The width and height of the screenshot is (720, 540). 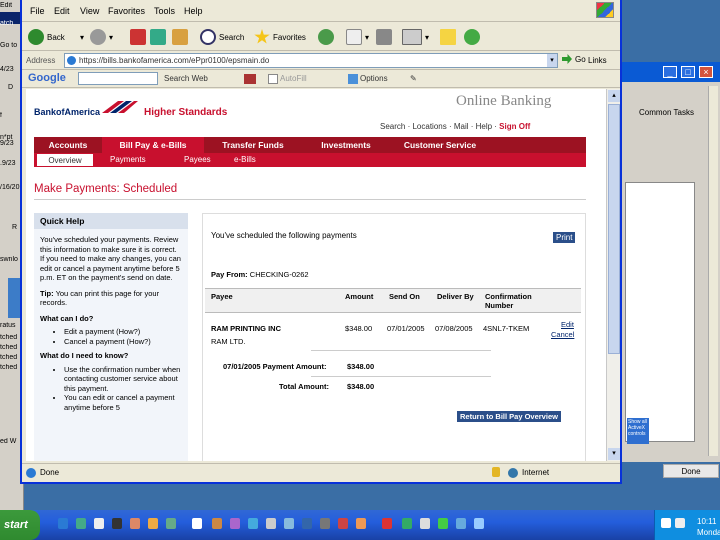 What do you see at coordinates (186, 78) in the screenshot?
I see `search-web-button: Search Web` at bounding box center [186, 78].